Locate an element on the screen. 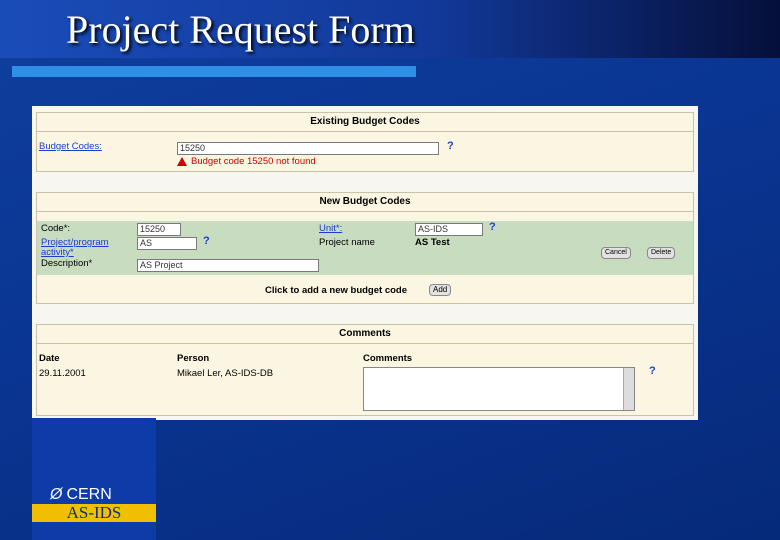 The height and width of the screenshot is (540, 780). comment-row-person: Mikael Ler, AS-IDS-DB is located at coordinates (225, 373).